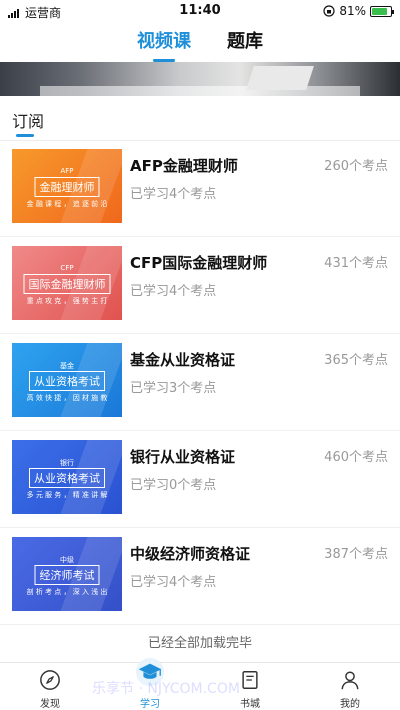 The image size is (400, 710). I want to click on thumb-subtitle: 重 点 攻 克 ， 强 势 主 打, so click(67, 301).